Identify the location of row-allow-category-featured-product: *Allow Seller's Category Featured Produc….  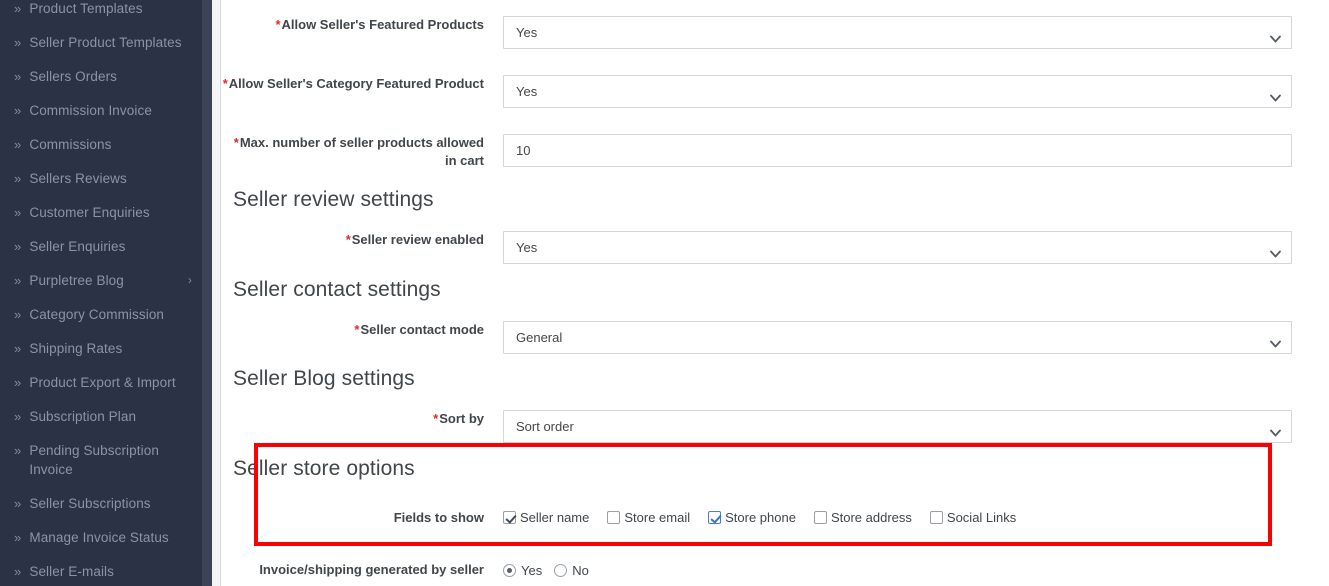
(770, 91).